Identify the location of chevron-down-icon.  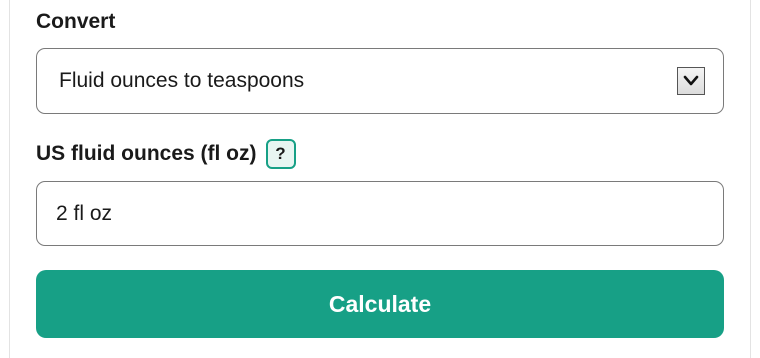
(691, 81).